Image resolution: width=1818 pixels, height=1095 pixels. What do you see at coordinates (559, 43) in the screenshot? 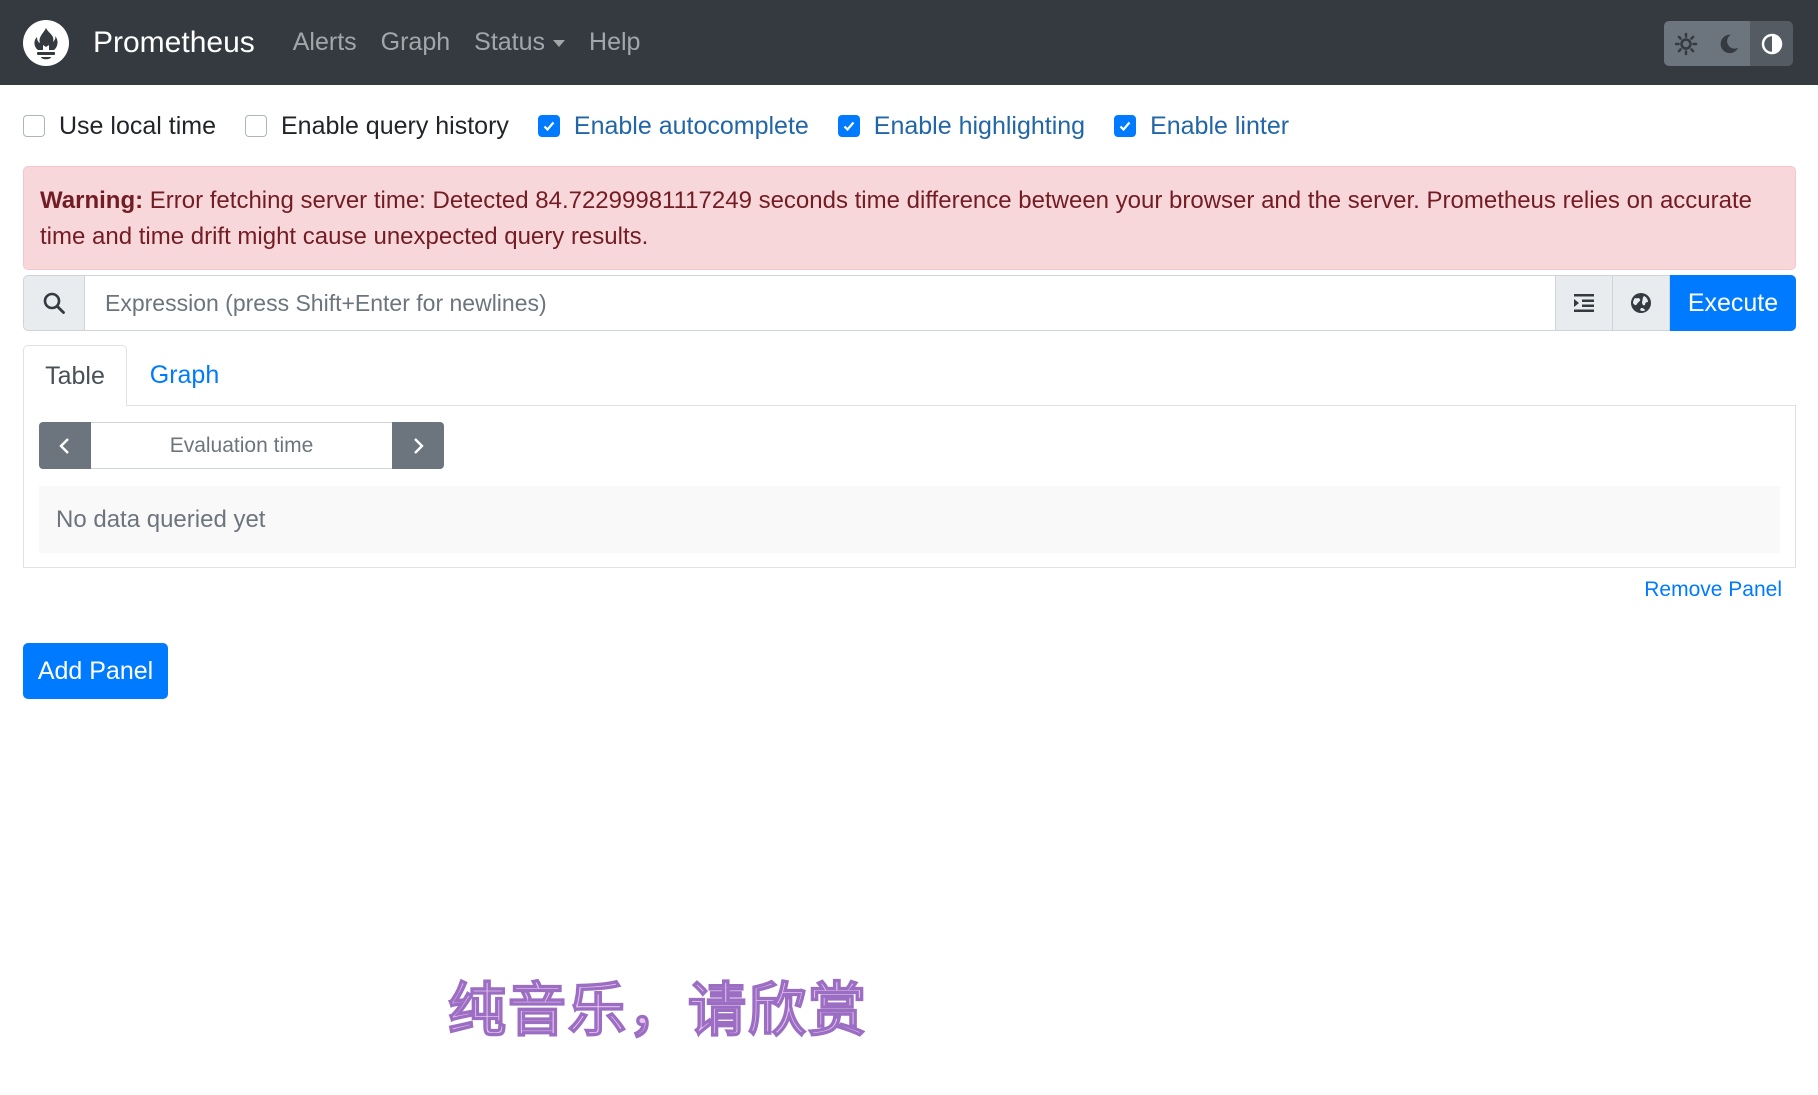
I see `caret-down-icon` at bounding box center [559, 43].